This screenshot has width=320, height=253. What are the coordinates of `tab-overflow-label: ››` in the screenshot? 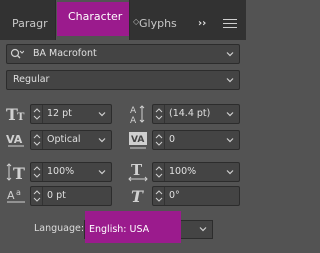 It's located at (202, 23).